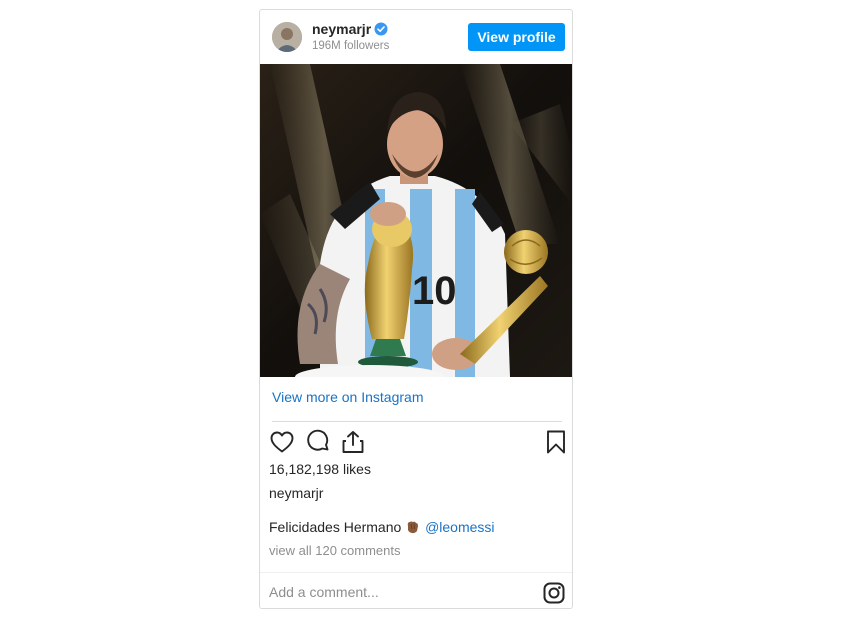 This screenshot has width=860, height=626. Describe the element at coordinates (459, 527) in the screenshot. I see `mention-link: @leomessi` at that location.